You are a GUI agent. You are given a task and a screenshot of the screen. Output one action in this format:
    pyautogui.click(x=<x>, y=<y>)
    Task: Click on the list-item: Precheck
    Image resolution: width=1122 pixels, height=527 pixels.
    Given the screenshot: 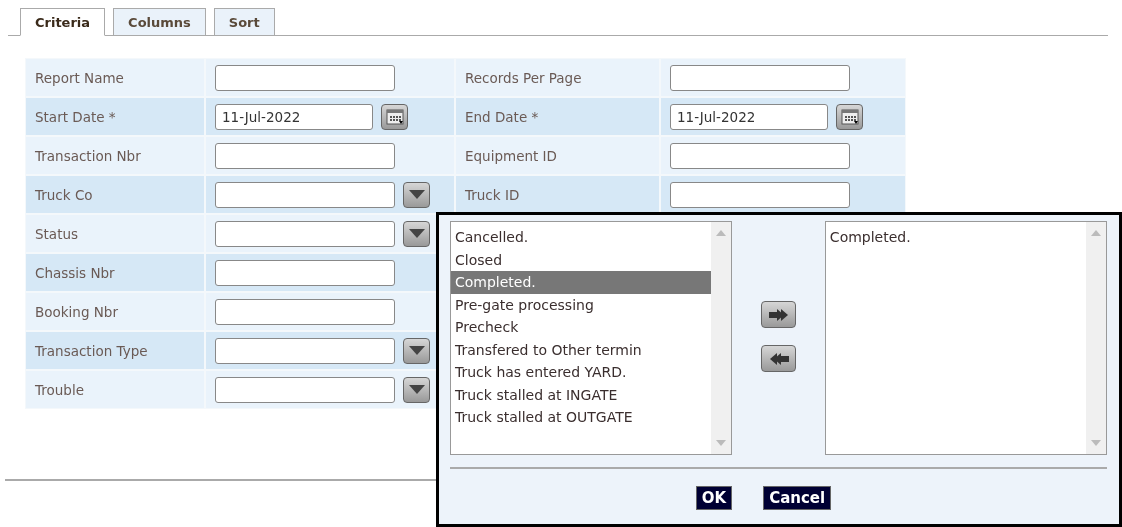 What is the action you would take?
    pyautogui.click(x=581, y=327)
    